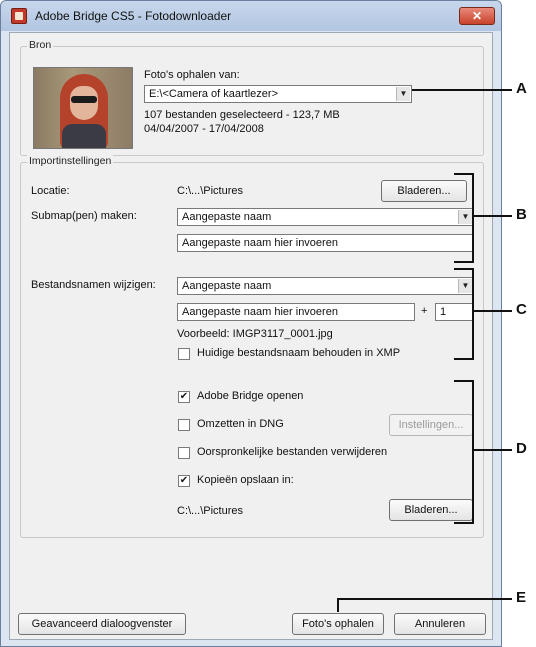 Image resolution: width=536 pixels, height=647 pixels. What do you see at coordinates (93, 285) in the screenshot?
I see `rename-label: Bestandsnamen wijzigen:` at bounding box center [93, 285].